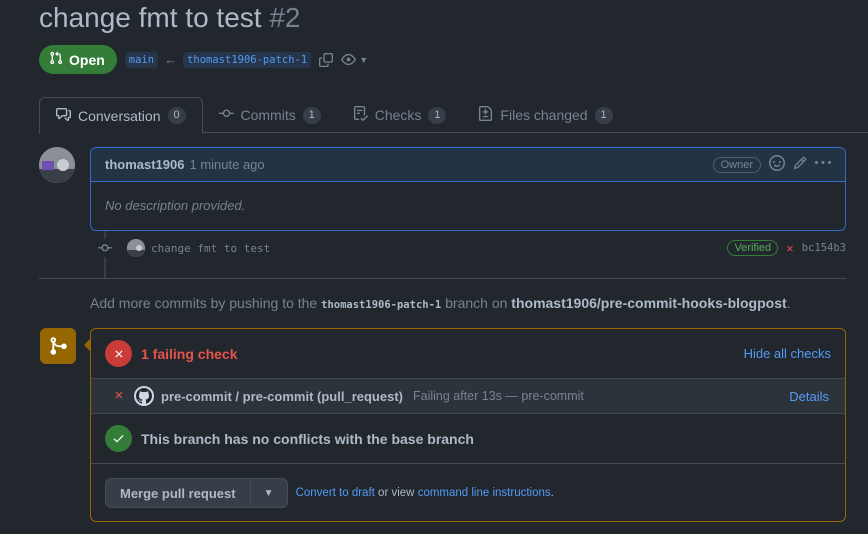 The width and height of the screenshot is (868, 534). I want to click on tab-files-changed-count: 1, so click(603, 115).